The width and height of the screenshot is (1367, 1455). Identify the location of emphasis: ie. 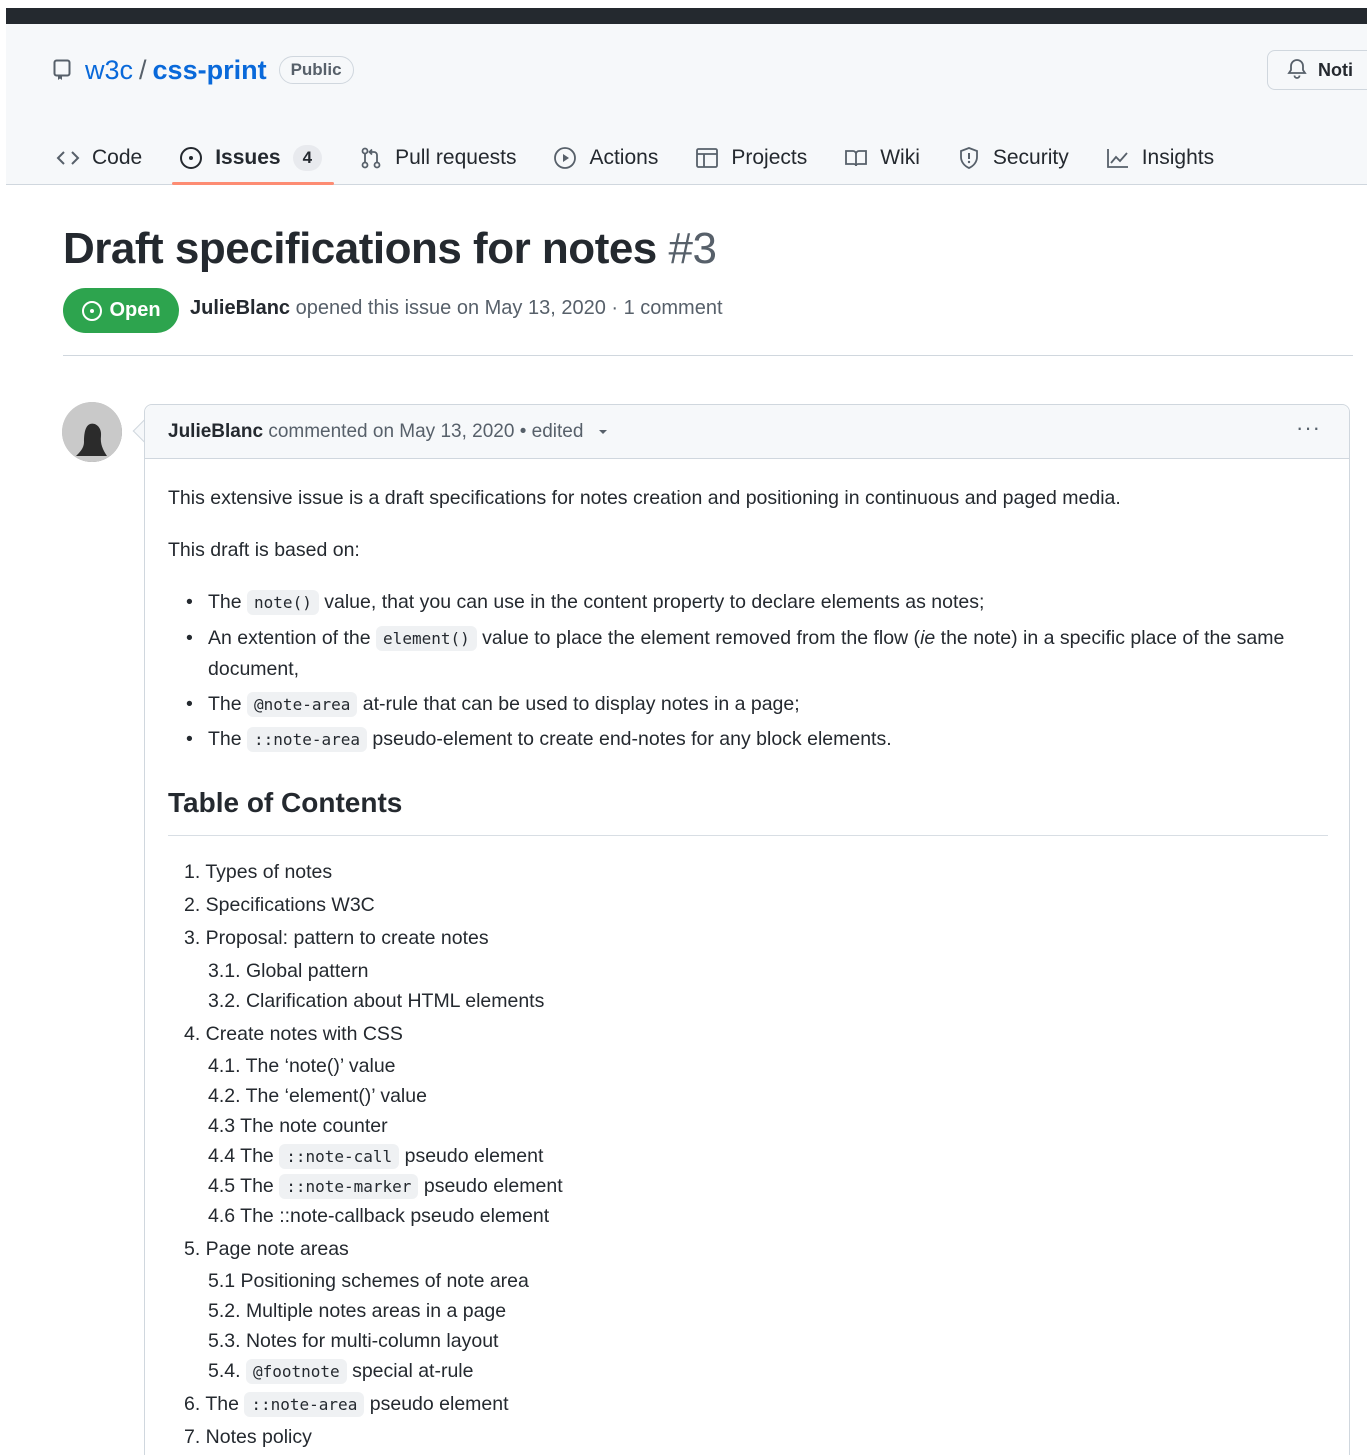
(928, 637).